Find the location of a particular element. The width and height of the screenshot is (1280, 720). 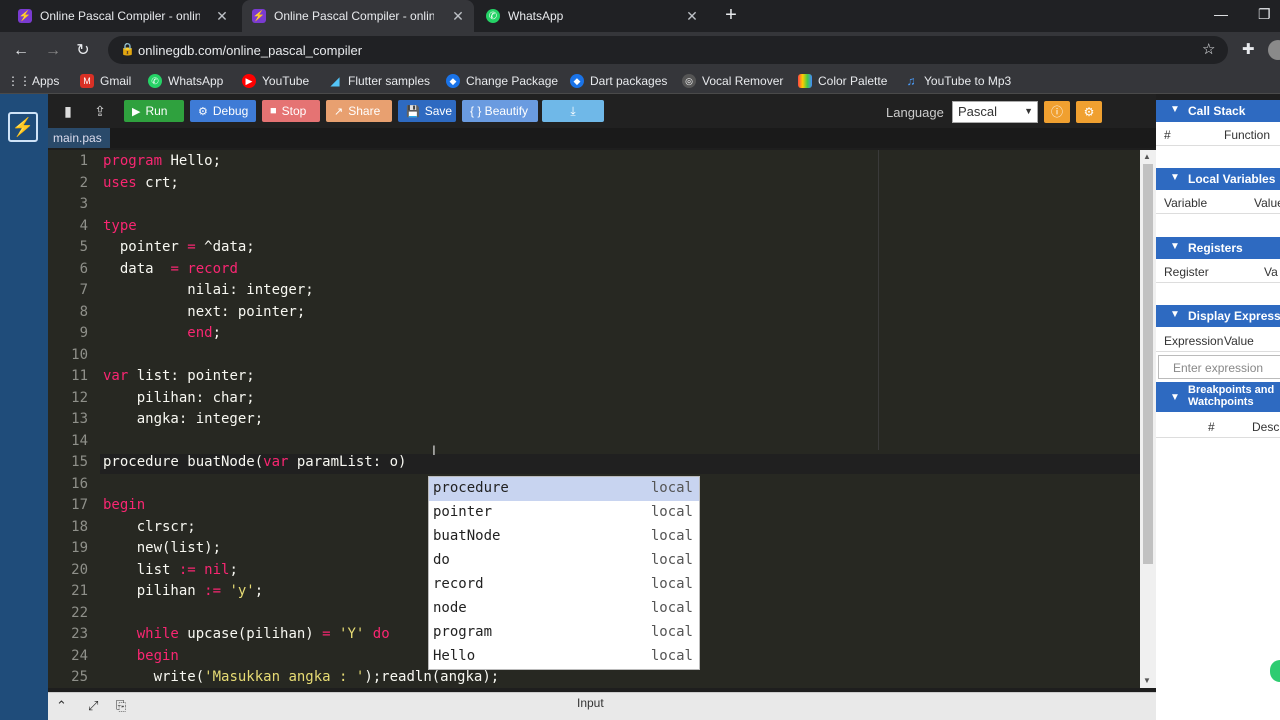

bookmark-whatsapp: ✆ WhatsApp is located at coordinates (185, 81).